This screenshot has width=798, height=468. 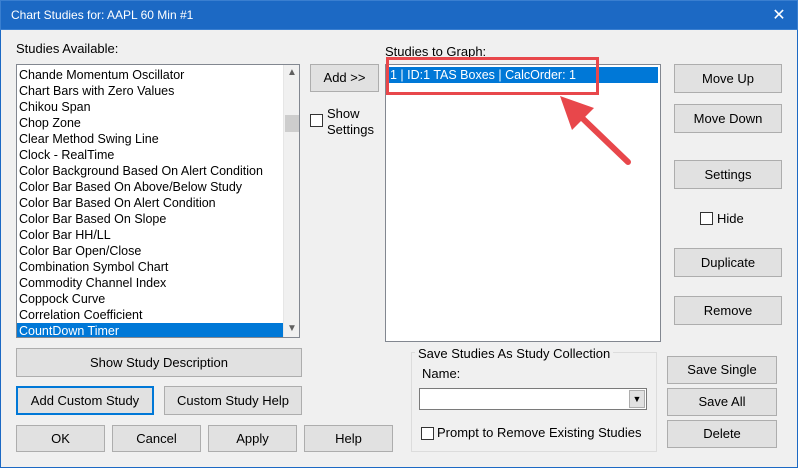 What do you see at coordinates (728, 262) in the screenshot?
I see `duplicate-button: Duplicate` at bounding box center [728, 262].